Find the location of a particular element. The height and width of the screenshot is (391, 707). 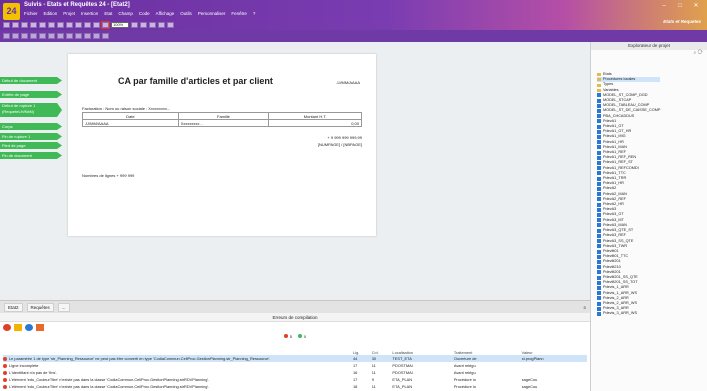

col-montant: Montant H.T. is located at coordinates (315, 116).